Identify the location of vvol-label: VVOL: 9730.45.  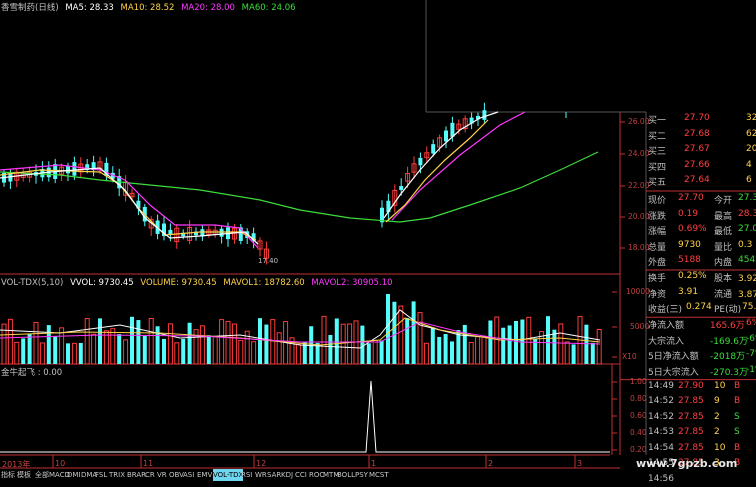
(102, 283).